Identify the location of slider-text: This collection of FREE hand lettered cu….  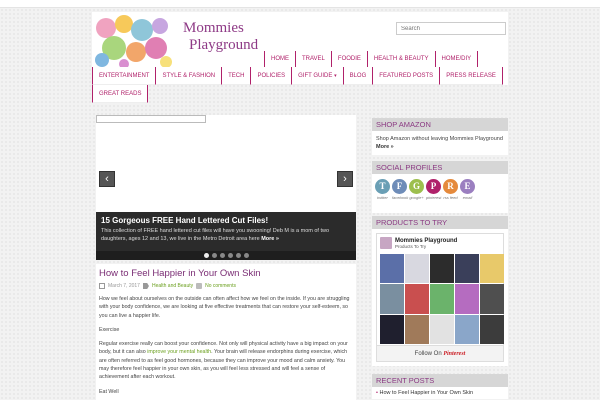
(226, 235).